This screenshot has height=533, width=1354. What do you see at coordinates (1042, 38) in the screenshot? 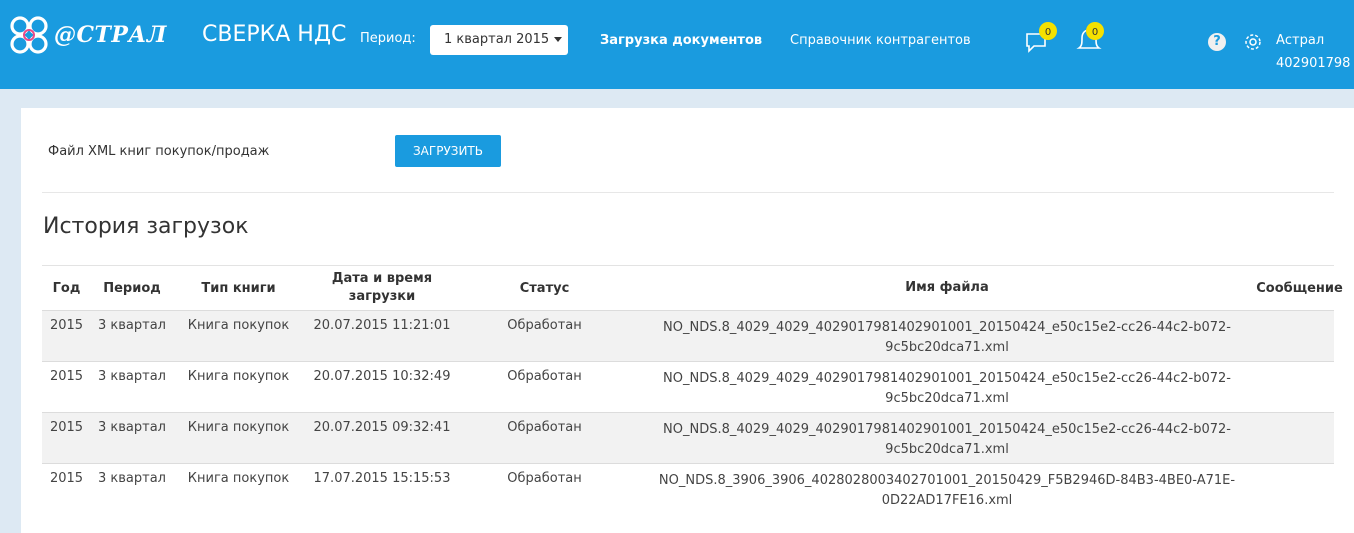
I see `message-icon: 0` at bounding box center [1042, 38].